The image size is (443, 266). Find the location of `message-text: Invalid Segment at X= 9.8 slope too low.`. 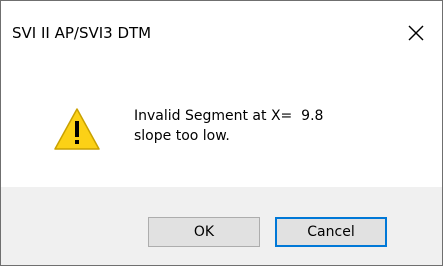

message-text: Invalid Segment at X= 9.8 slope too low. is located at coordinates (228, 126).